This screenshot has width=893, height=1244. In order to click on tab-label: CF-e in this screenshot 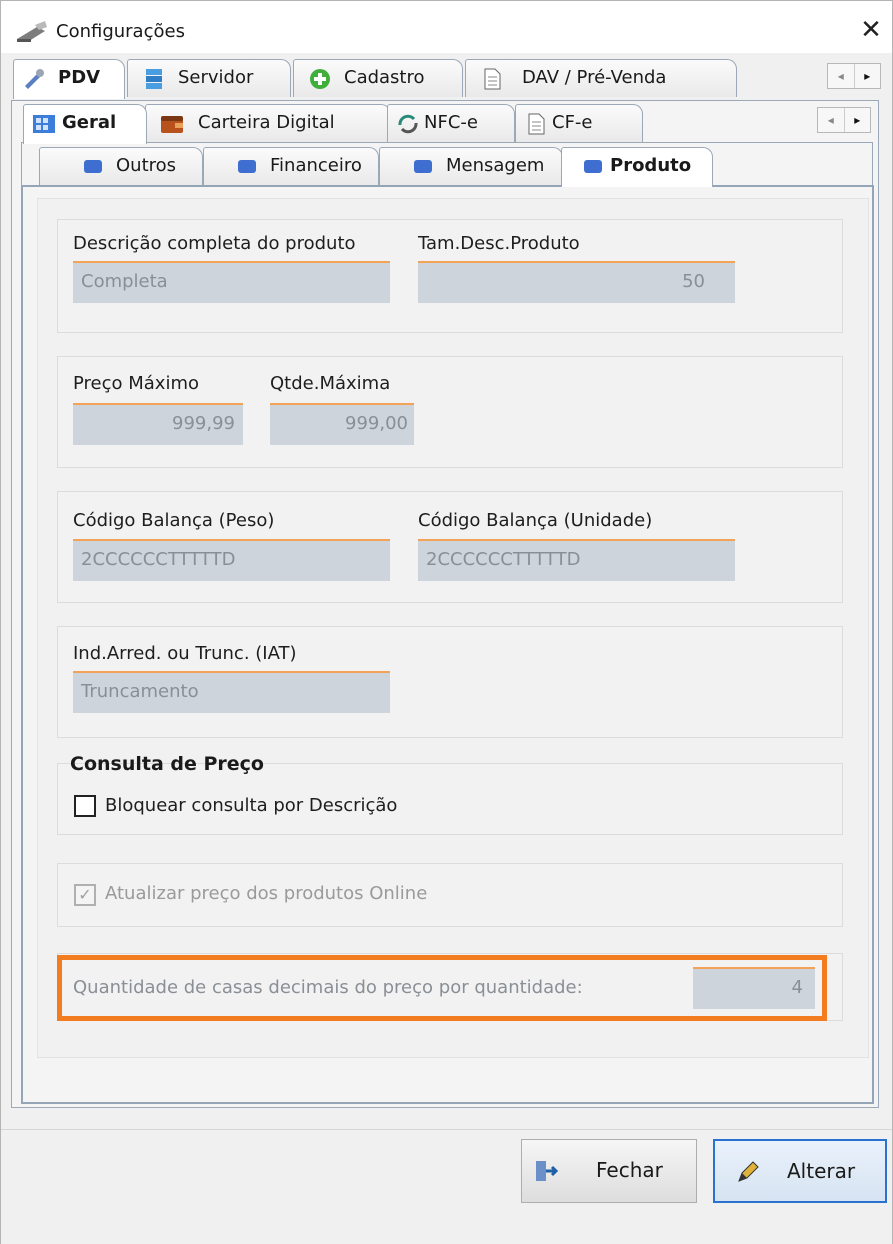, I will do `click(572, 122)`.